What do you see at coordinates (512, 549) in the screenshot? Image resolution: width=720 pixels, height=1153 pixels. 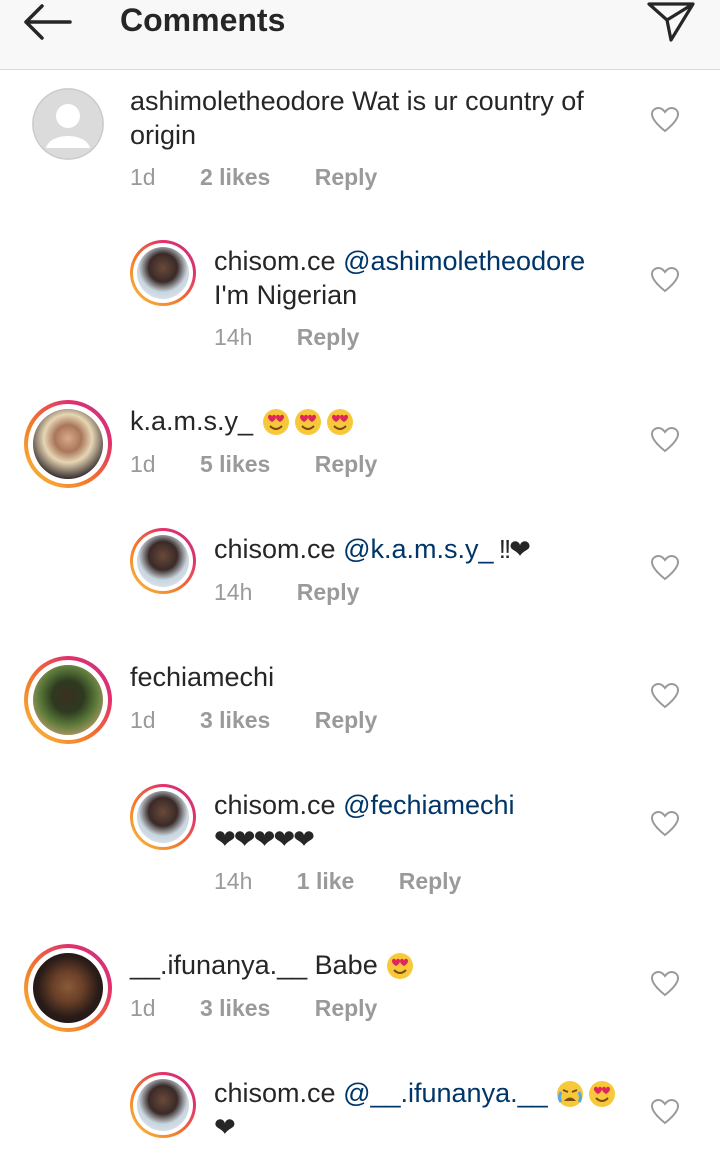 I see `comment-body: !!❤` at bounding box center [512, 549].